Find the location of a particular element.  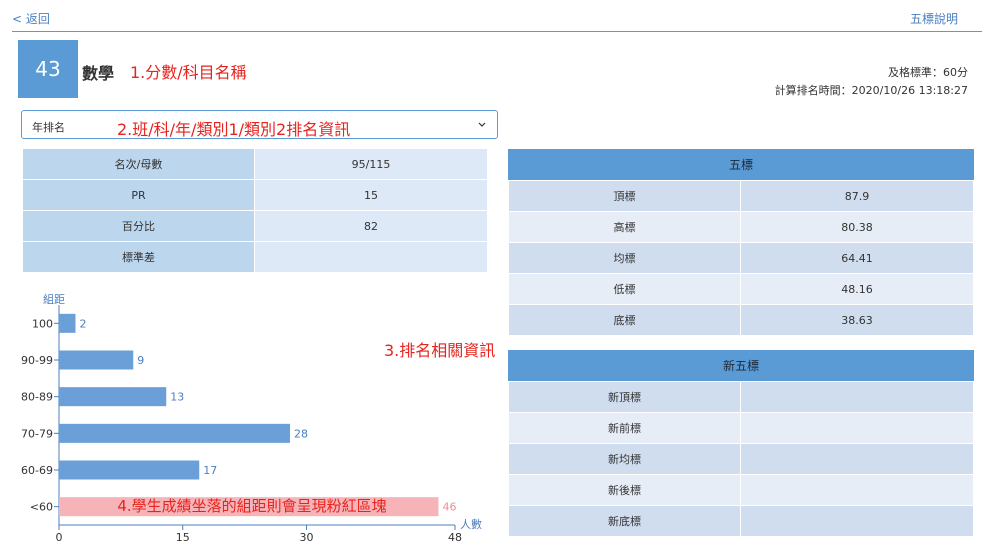

rank-value: 95/115 is located at coordinates (371, 164).